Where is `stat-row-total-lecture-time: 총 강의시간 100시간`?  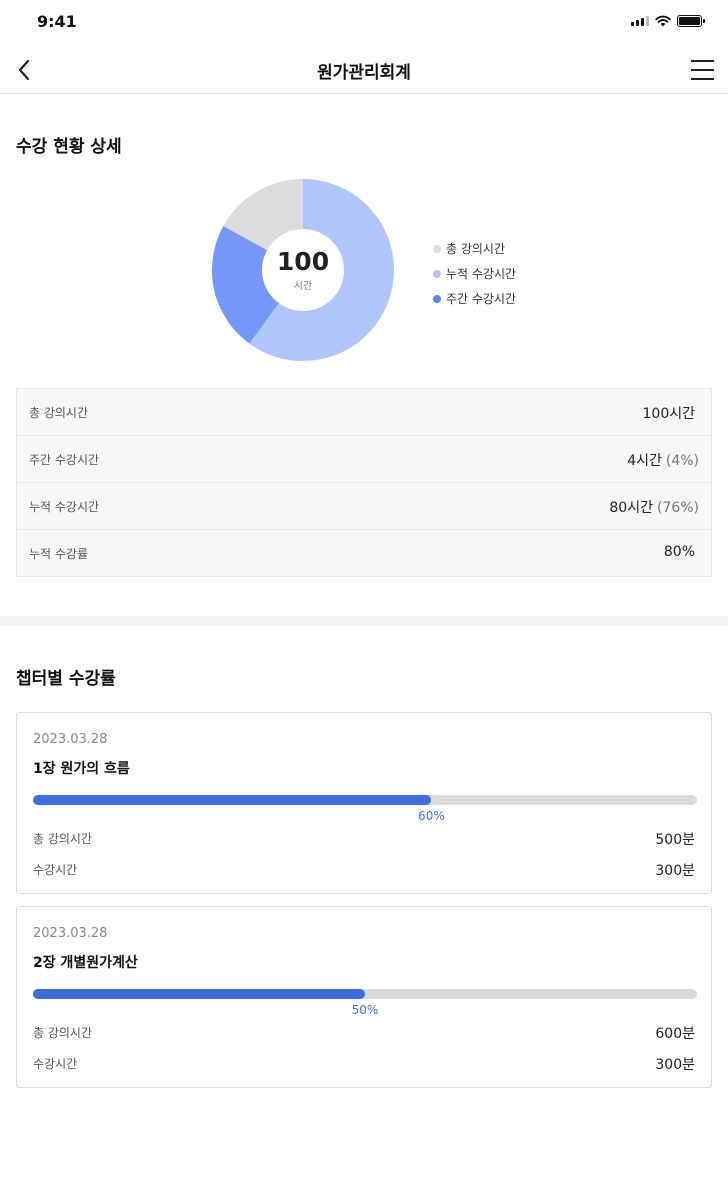 stat-row-total-lecture-time: 총 강의시간 100시간 is located at coordinates (364, 412).